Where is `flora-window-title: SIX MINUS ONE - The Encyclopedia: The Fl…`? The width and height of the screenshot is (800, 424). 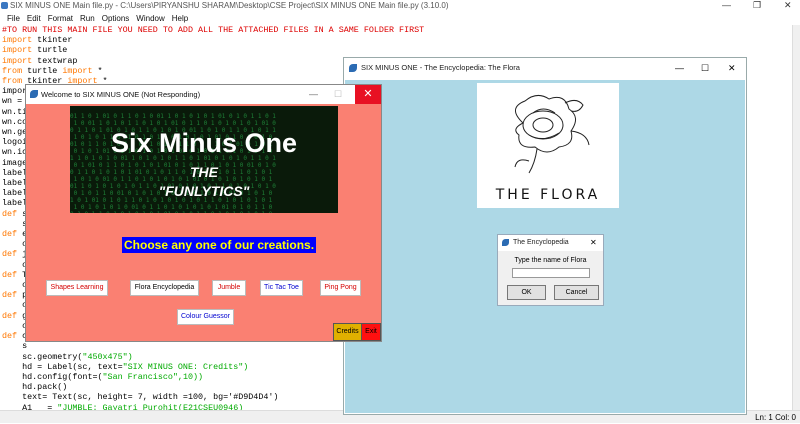 flora-window-title: SIX MINUS ONE - The Encyclopedia: The Fl… is located at coordinates (440, 67).